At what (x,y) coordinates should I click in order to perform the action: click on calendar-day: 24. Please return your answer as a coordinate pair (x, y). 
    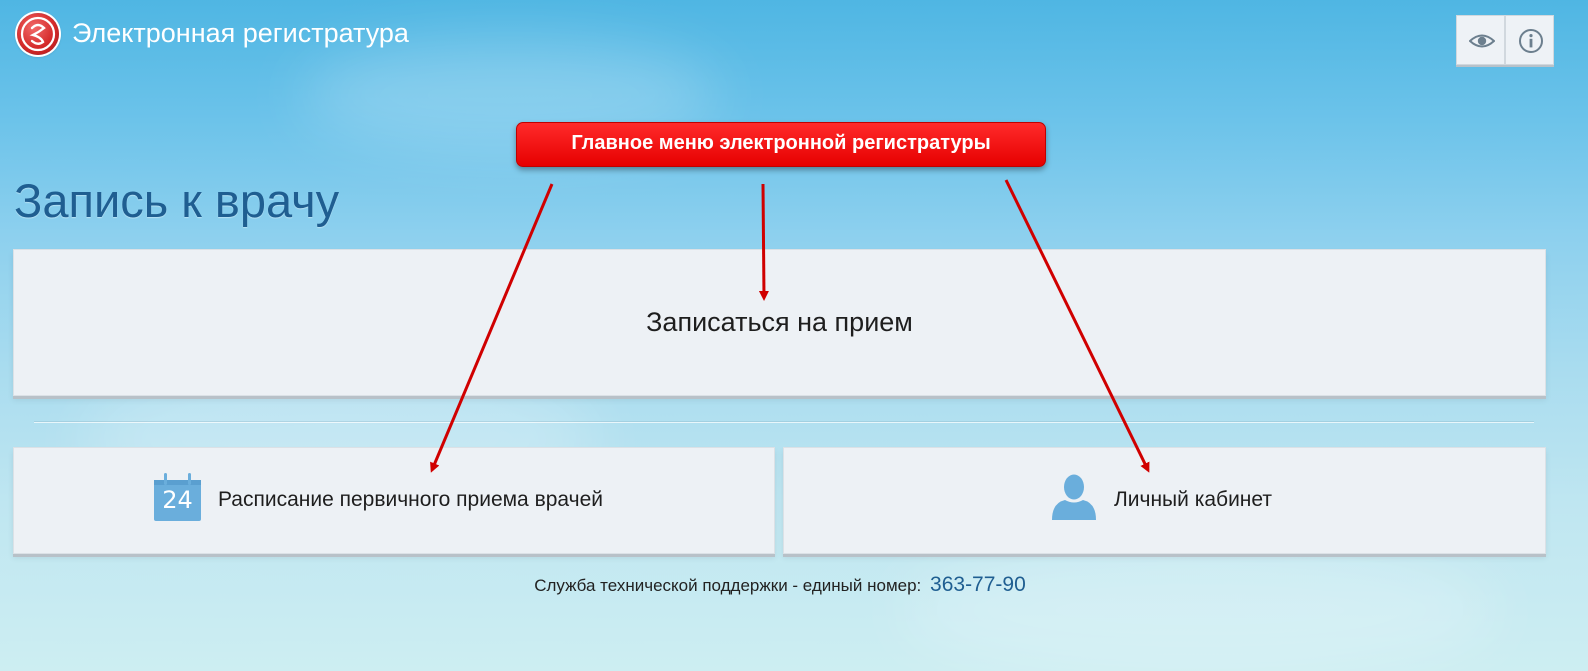
    Looking at the image, I should click on (177, 500).